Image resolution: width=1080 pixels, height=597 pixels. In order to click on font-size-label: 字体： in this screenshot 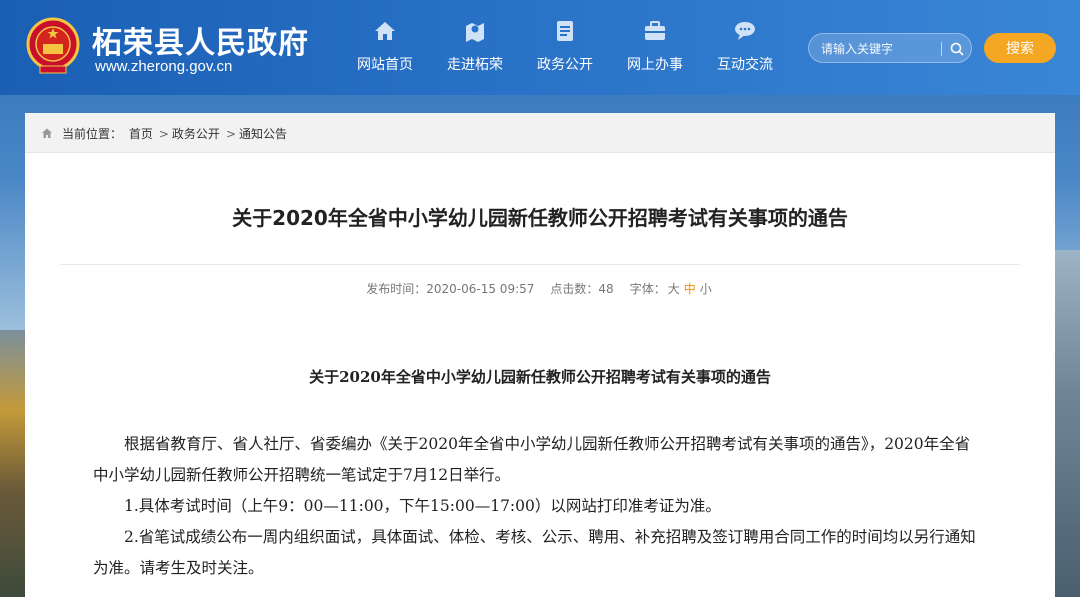, I will do `click(647, 289)`.